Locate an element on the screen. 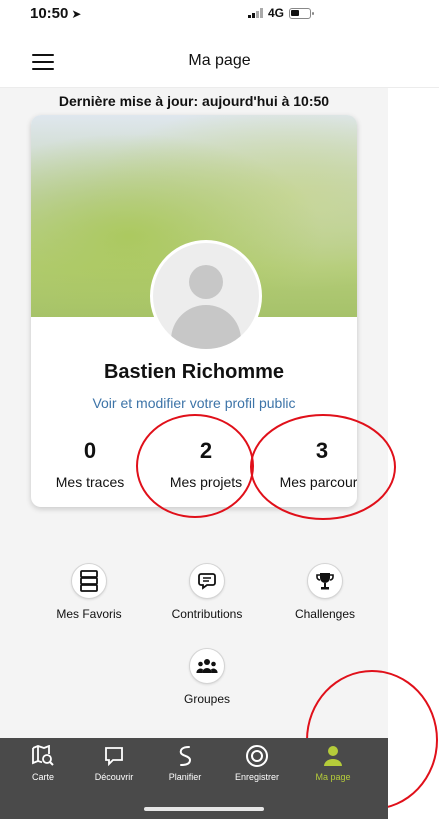 This screenshot has height=819, width=439. avatar-body is located at coordinates (206, 327).